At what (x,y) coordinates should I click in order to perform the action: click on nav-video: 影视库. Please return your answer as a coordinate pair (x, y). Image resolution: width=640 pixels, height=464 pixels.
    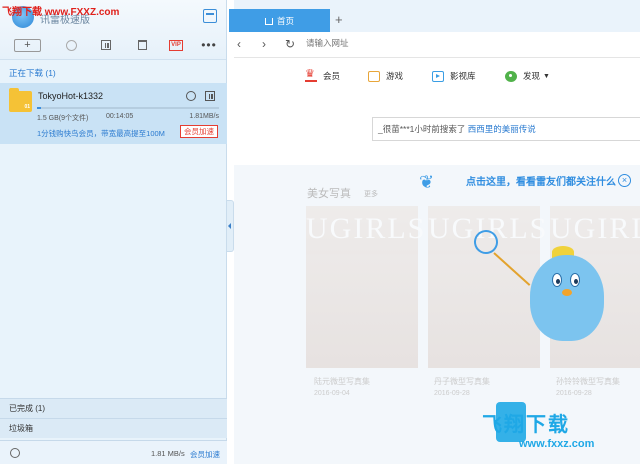
    Looking at the image, I should click on (454, 76).